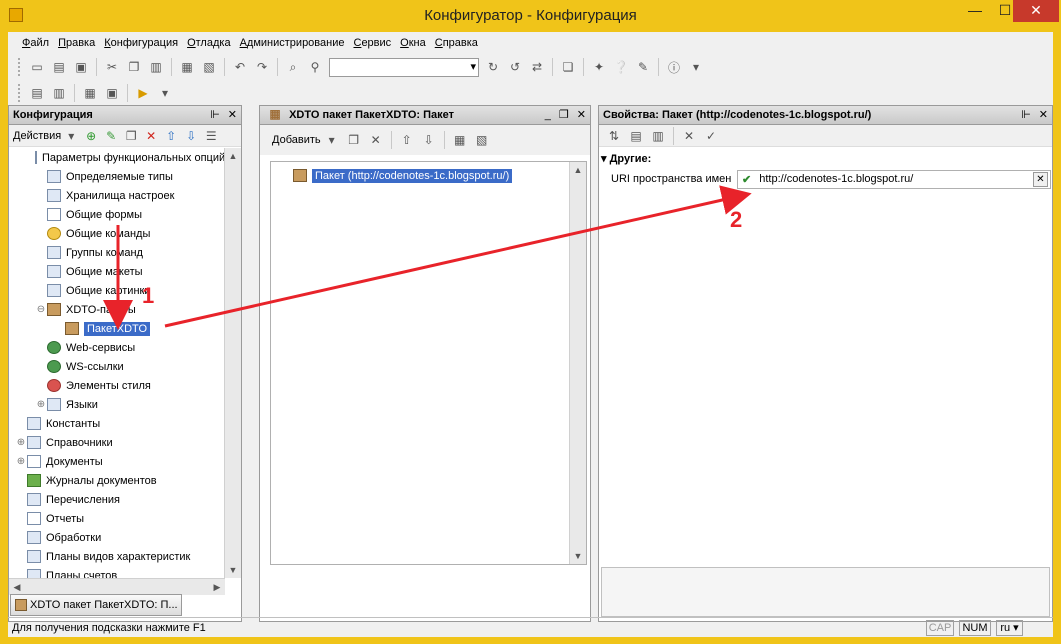 Image resolution: width=1061 pixels, height=644 pixels. I want to click on tree-item: Общие картинки, so click(117, 290).